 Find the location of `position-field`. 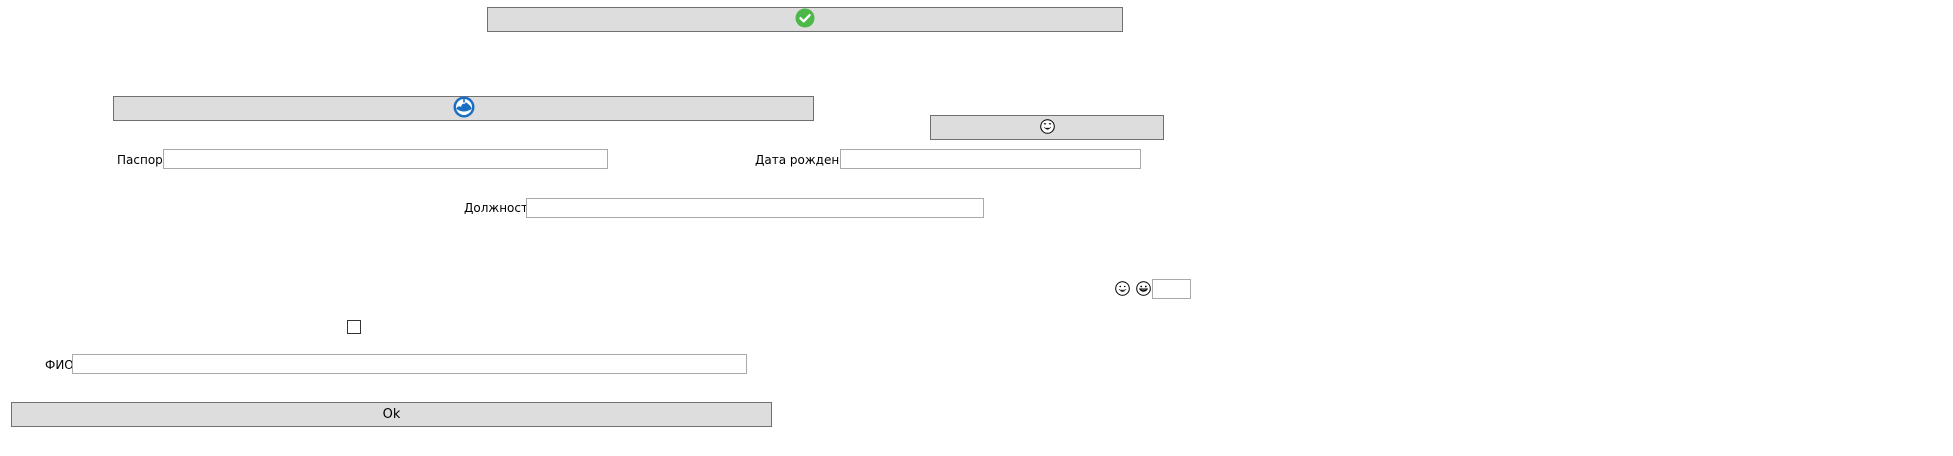

position-field is located at coordinates (755, 208).